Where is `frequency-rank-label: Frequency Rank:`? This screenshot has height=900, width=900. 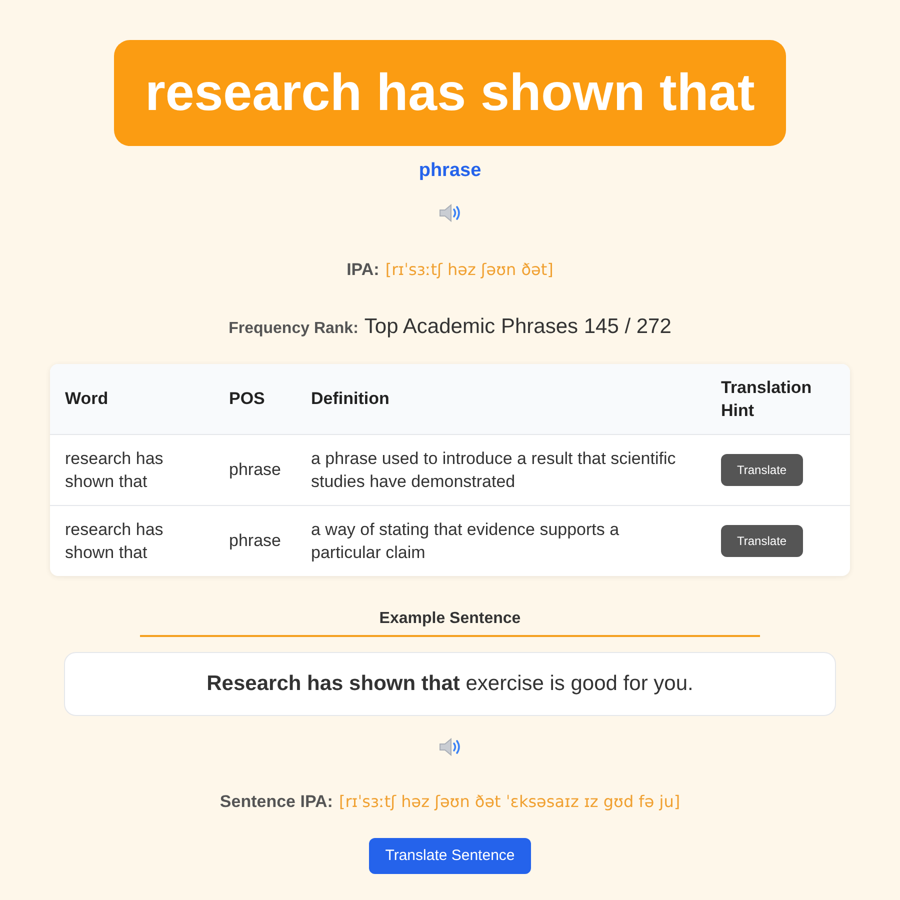
frequency-rank-label: Frequency Rank: is located at coordinates (293, 328).